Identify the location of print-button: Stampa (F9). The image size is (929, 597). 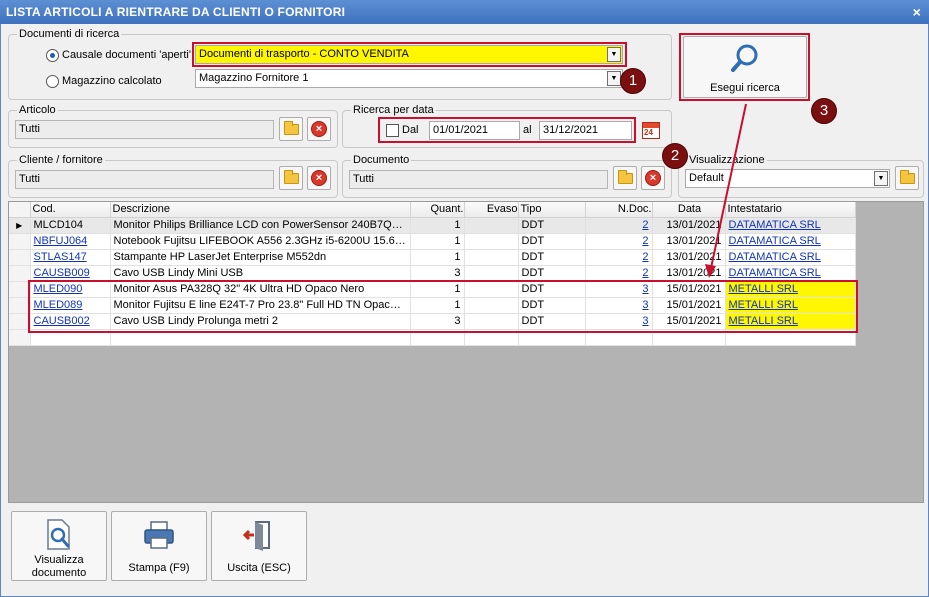
(159, 546).